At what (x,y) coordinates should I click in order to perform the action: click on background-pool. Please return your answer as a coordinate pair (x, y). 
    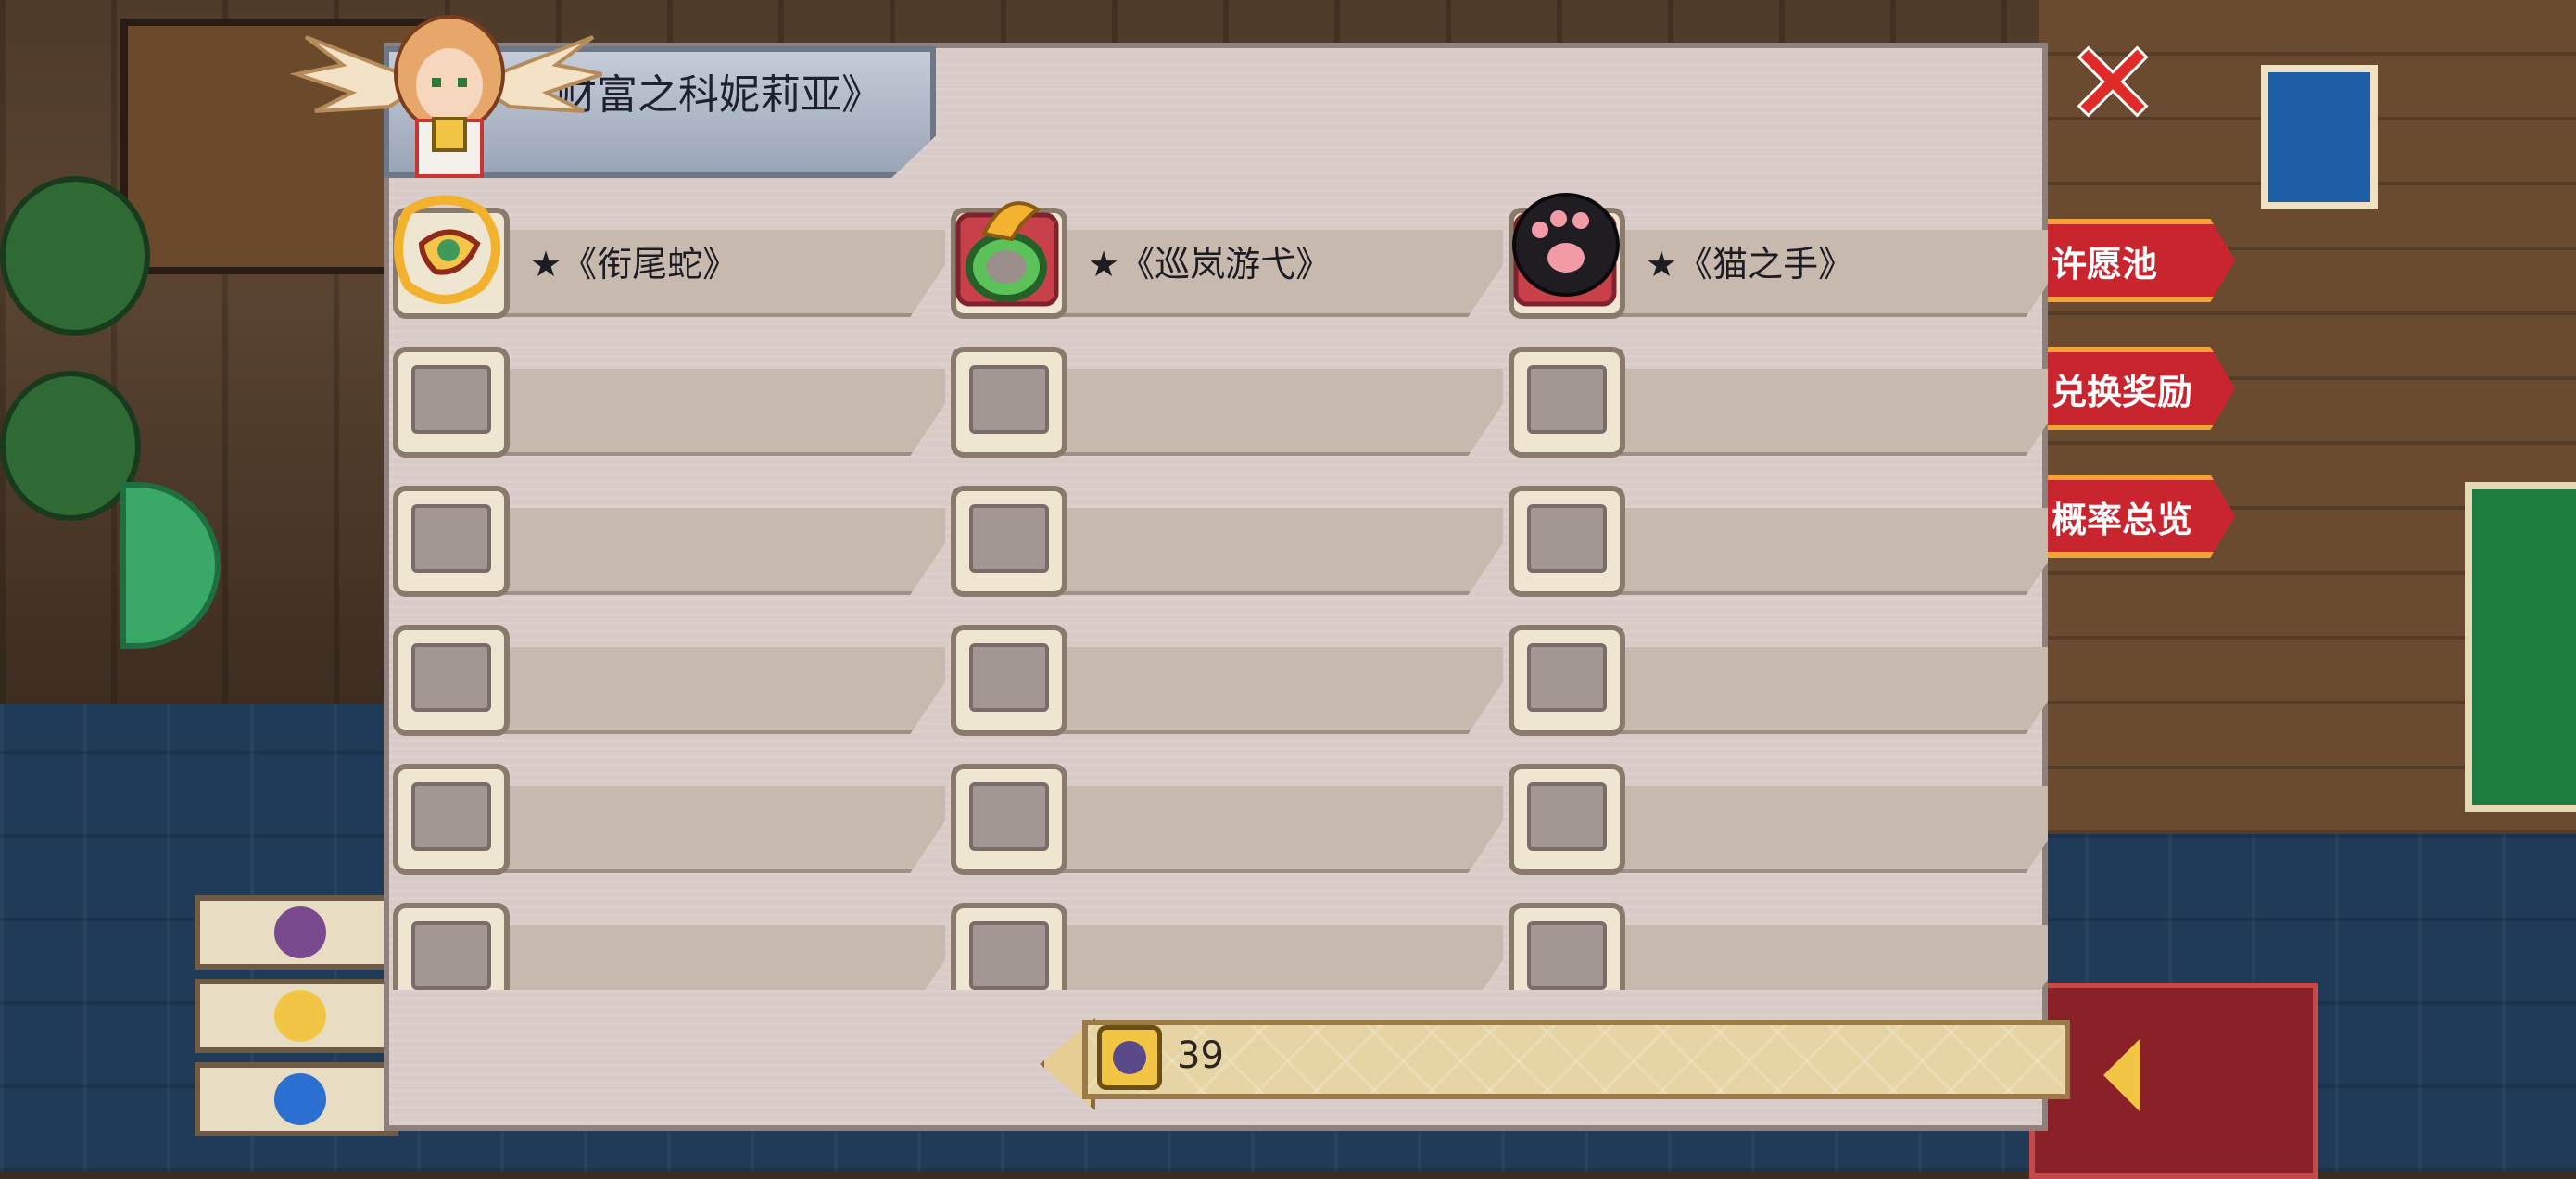
    Looking at the image, I should click on (2319, 137).